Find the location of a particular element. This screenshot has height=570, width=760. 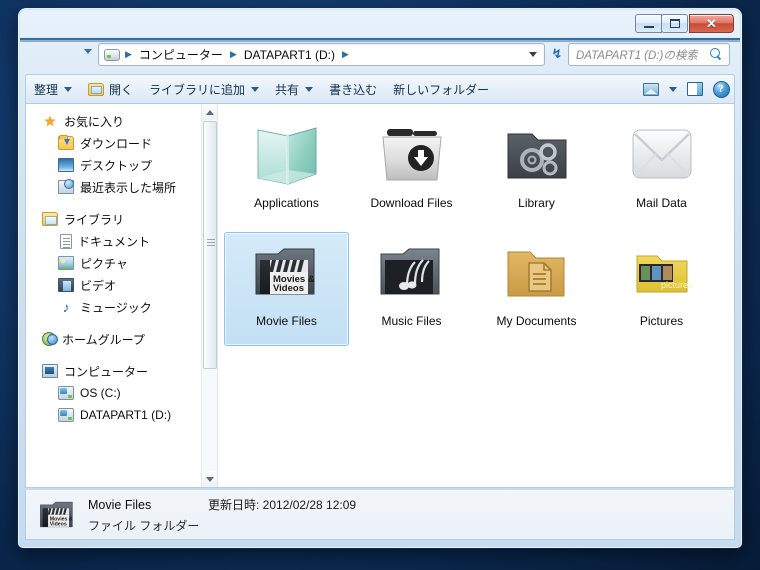

add-to-library-button: ライブラリに追加 is located at coordinates (204, 89).